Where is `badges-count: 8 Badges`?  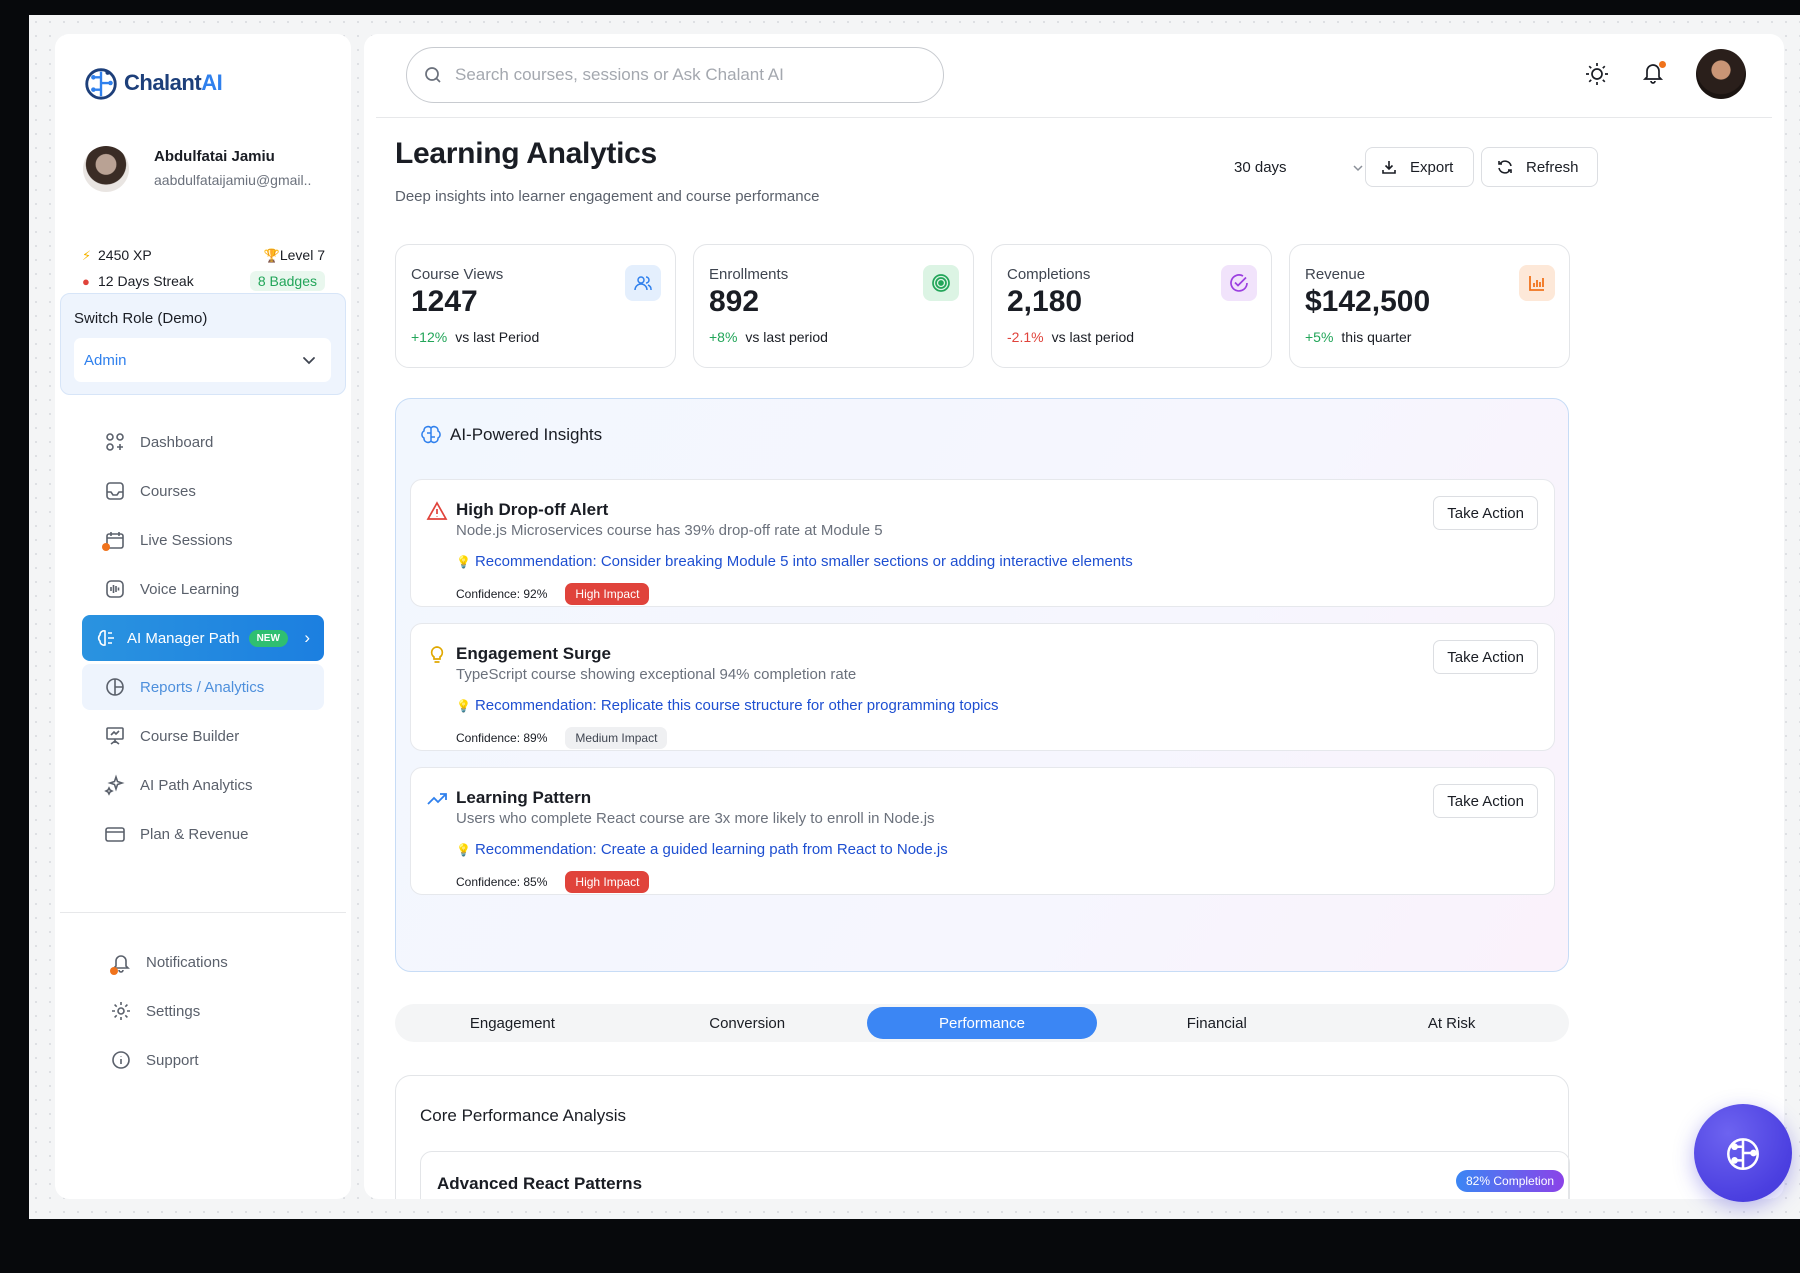
badges-count: 8 Badges is located at coordinates (287, 281).